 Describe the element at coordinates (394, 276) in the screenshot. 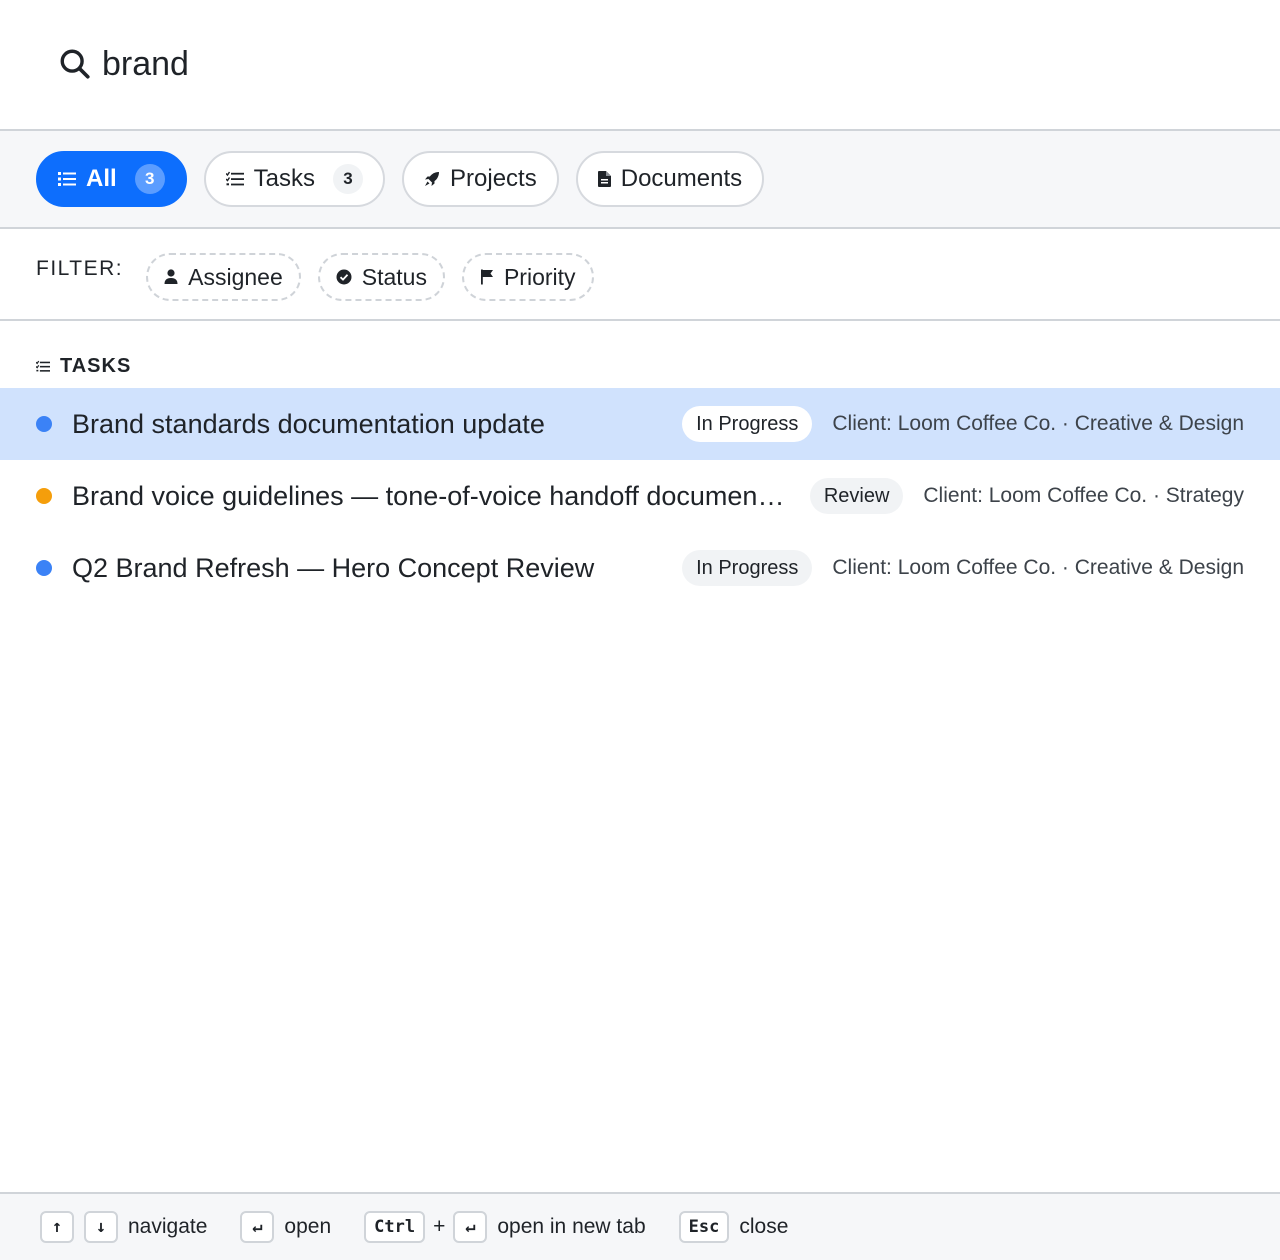

I see `filter-chip-label: Status` at that location.